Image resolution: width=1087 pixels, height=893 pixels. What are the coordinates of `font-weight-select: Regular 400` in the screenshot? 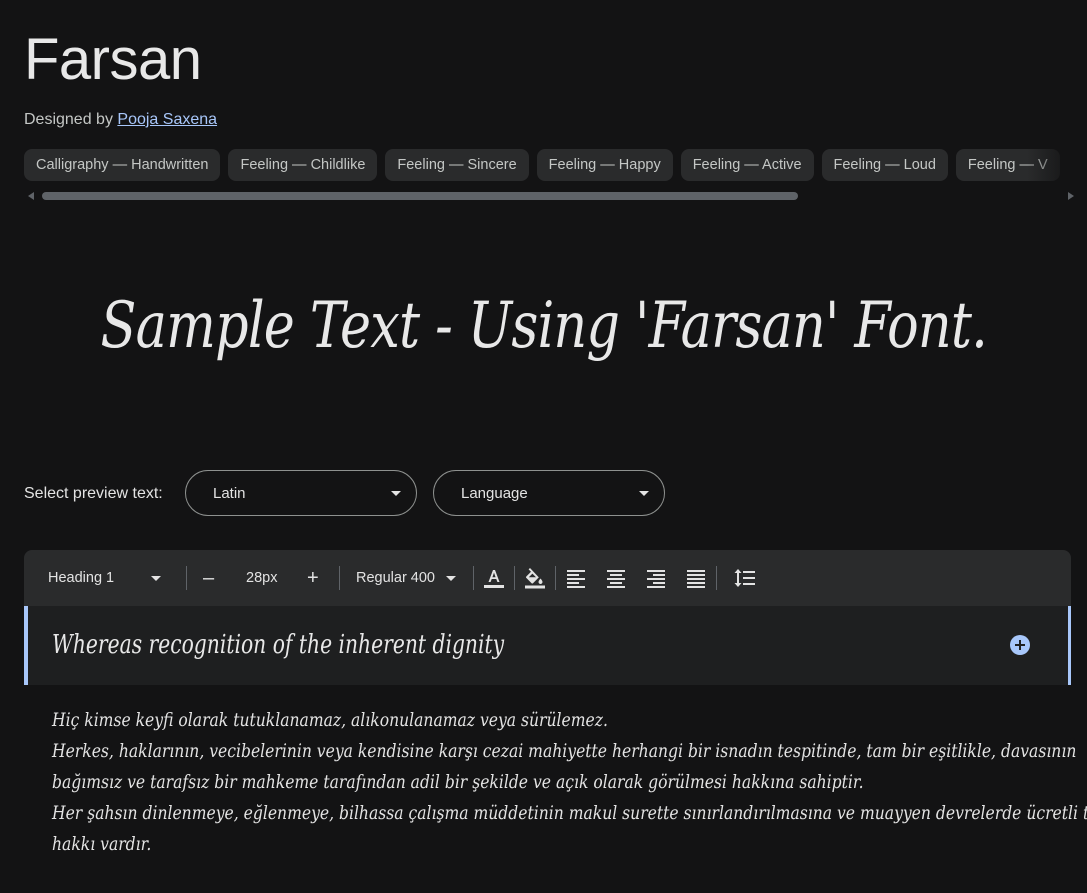 It's located at (395, 578).